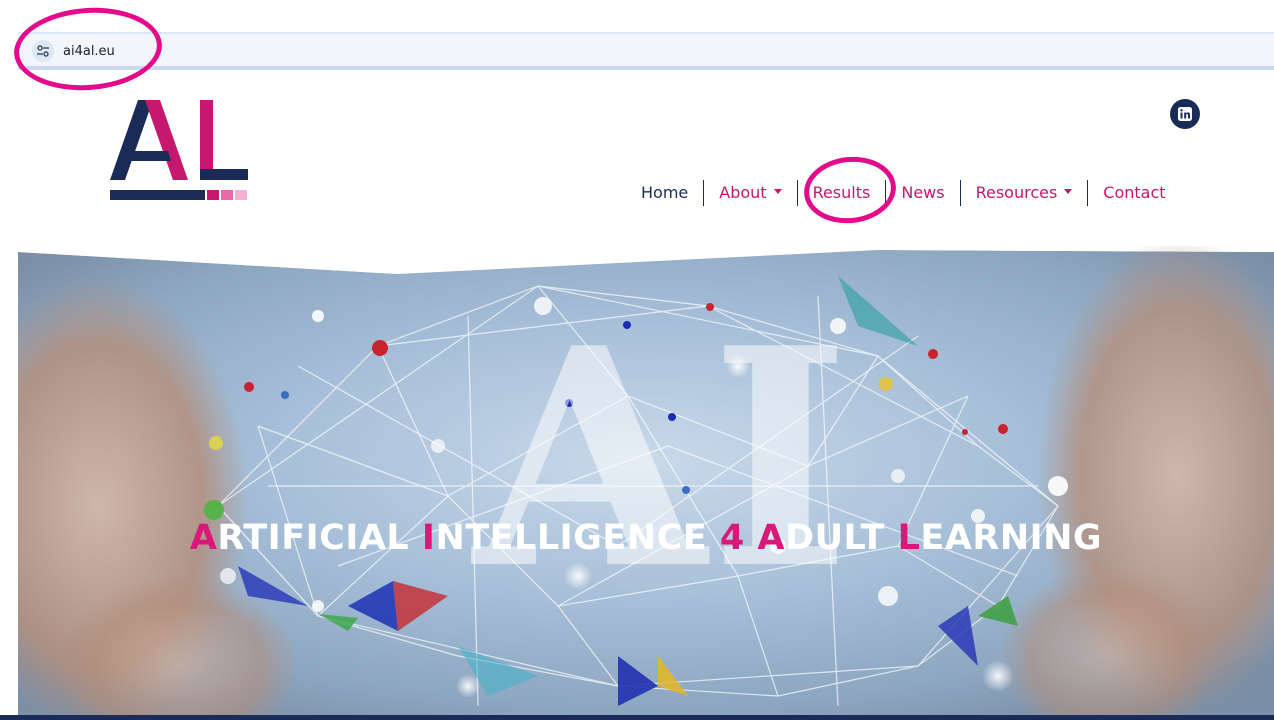 The height and width of the screenshot is (720, 1274). Describe the element at coordinates (1017, 192) in the screenshot. I see `nav-resources-label: Resources` at that location.